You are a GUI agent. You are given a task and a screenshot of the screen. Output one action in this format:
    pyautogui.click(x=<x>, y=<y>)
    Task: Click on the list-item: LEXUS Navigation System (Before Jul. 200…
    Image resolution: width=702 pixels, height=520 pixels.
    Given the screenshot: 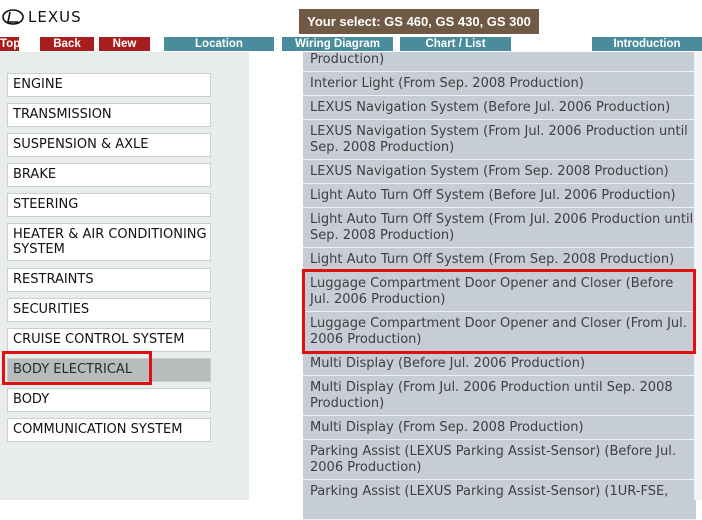 What is the action you would take?
    pyautogui.click(x=499, y=108)
    